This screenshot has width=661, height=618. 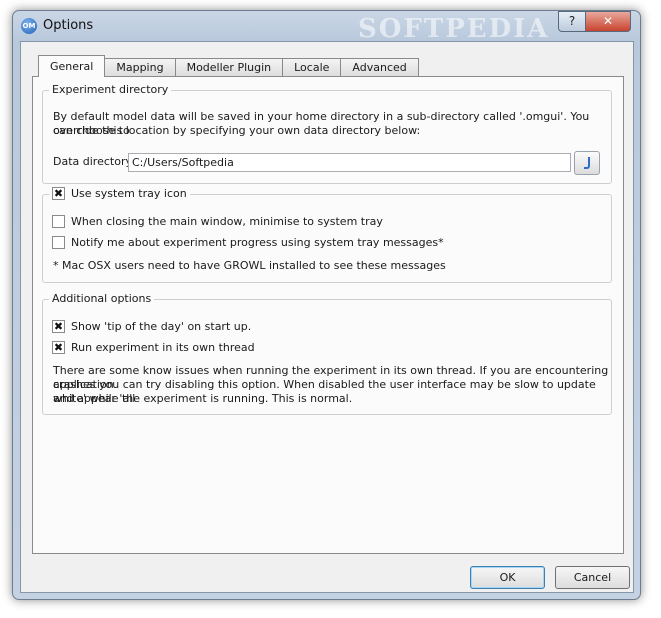 I want to click on minimise-to-tray-check-icon, so click(x=58, y=221).